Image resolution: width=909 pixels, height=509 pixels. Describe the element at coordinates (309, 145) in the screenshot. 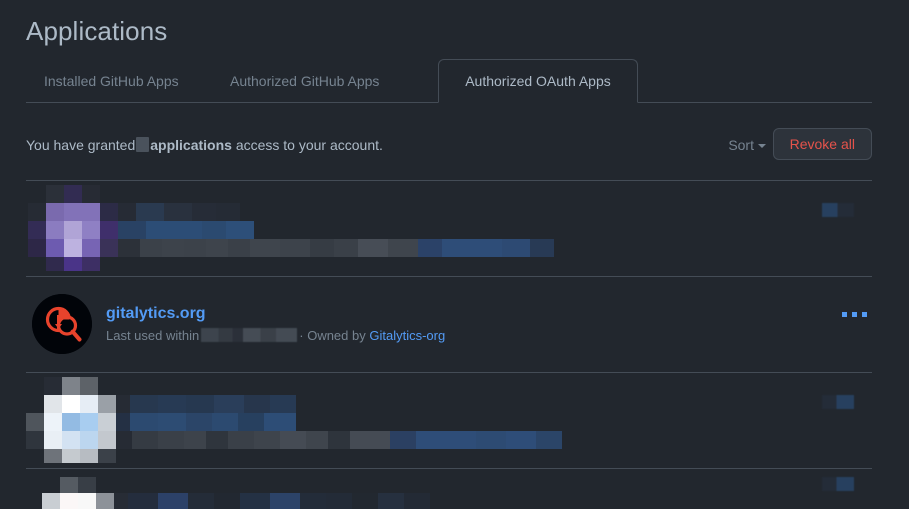

I see `granted-suffix: access to your account.` at that location.